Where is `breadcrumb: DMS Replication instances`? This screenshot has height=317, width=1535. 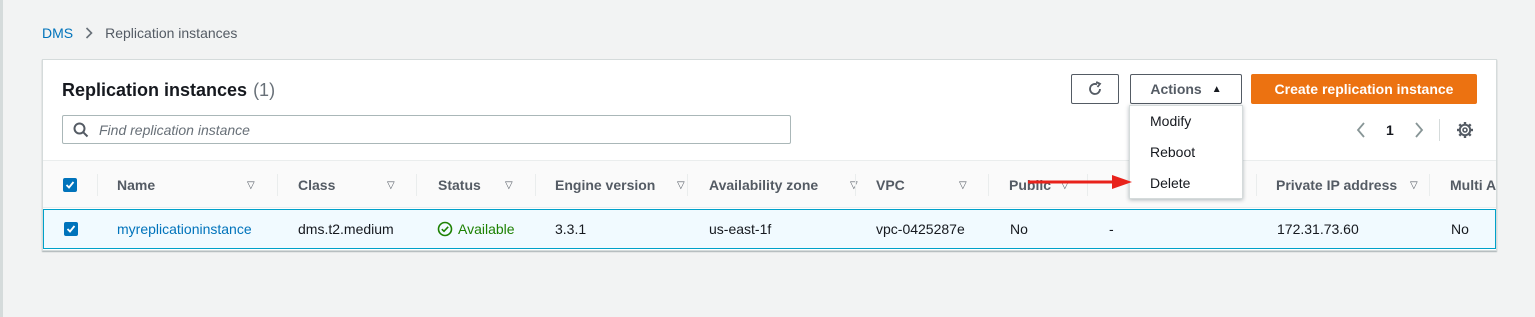 breadcrumb: DMS Replication instances is located at coordinates (139, 33).